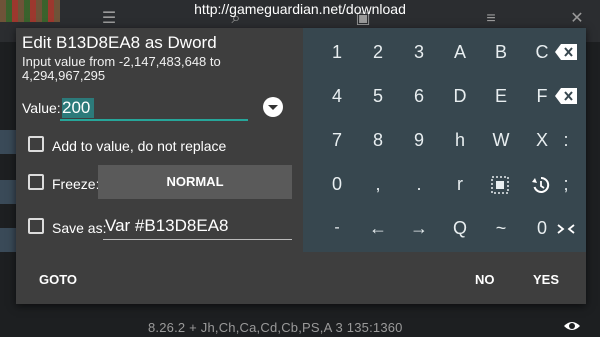 The height and width of the screenshot is (337, 600). Describe the element at coordinates (139, 146) in the screenshot. I see `add-to-value-label: Add to value, do not replace` at that location.